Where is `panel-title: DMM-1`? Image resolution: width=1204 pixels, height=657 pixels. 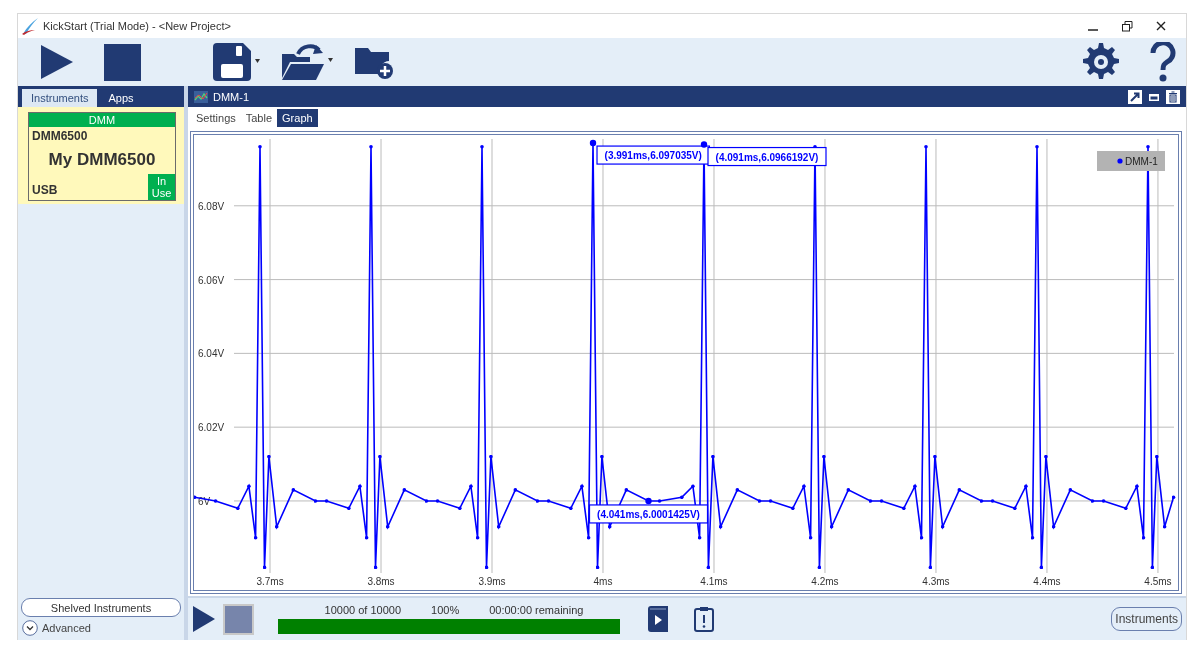 panel-title: DMM-1 is located at coordinates (232, 96).